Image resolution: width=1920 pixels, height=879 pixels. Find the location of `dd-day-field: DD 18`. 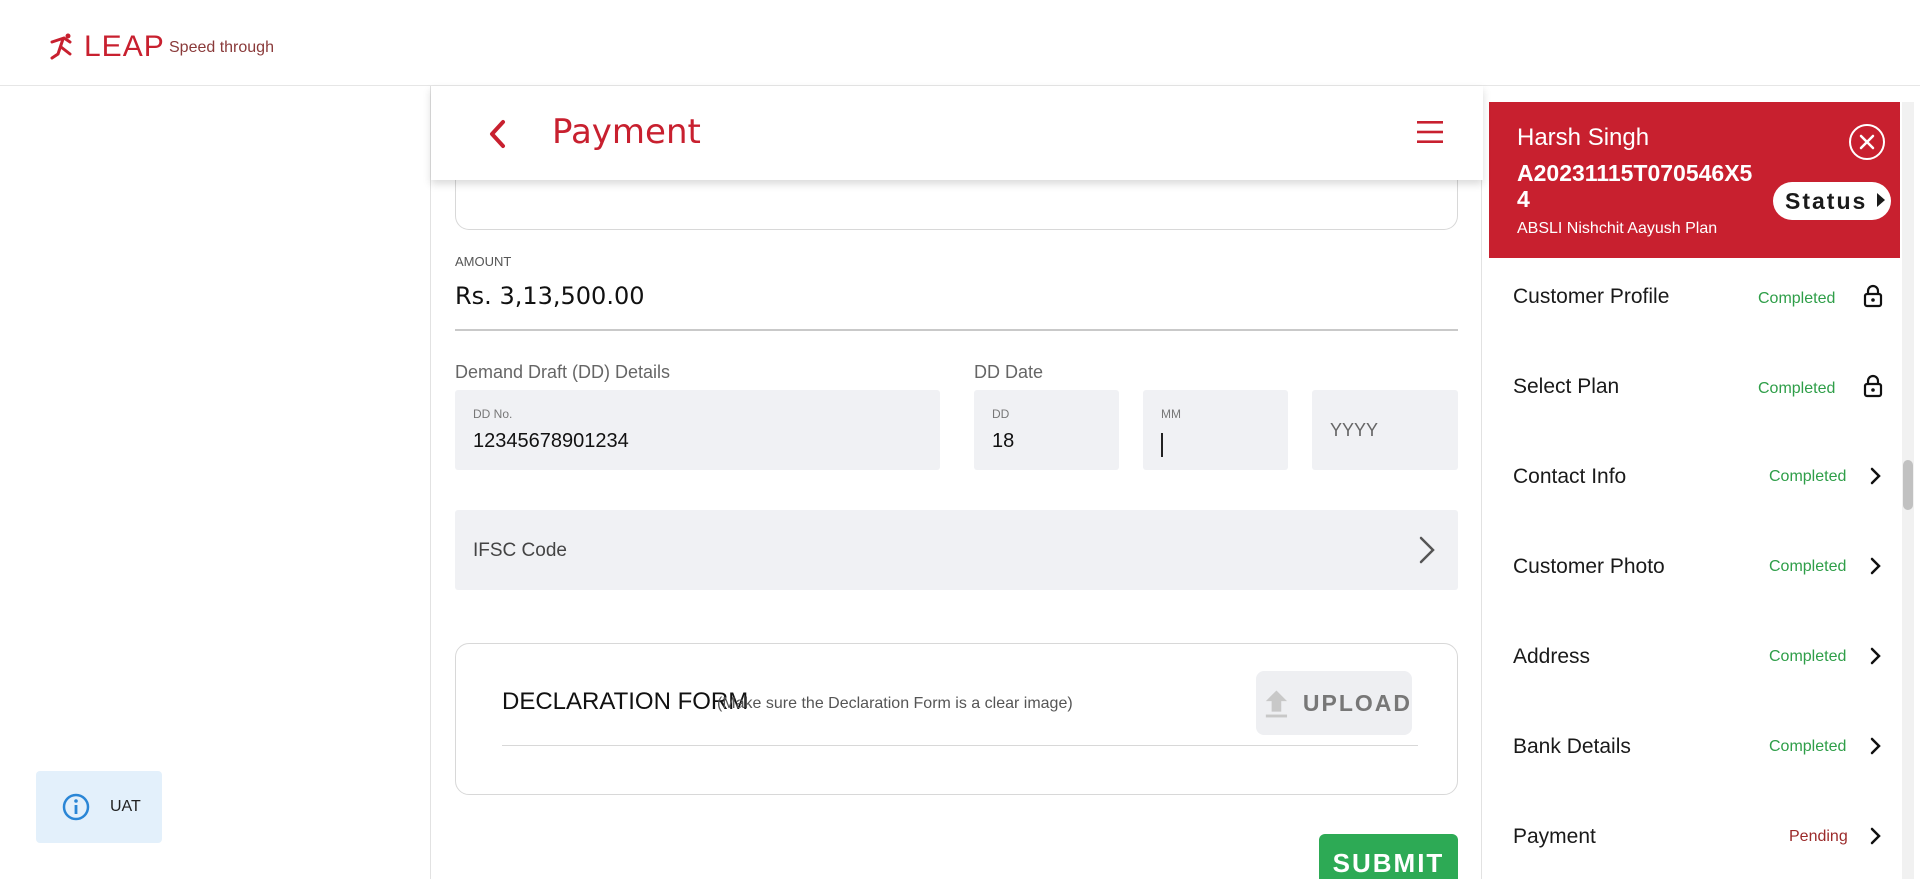

dd-day-field: DD 18 is located at coordinates (1046, 430).